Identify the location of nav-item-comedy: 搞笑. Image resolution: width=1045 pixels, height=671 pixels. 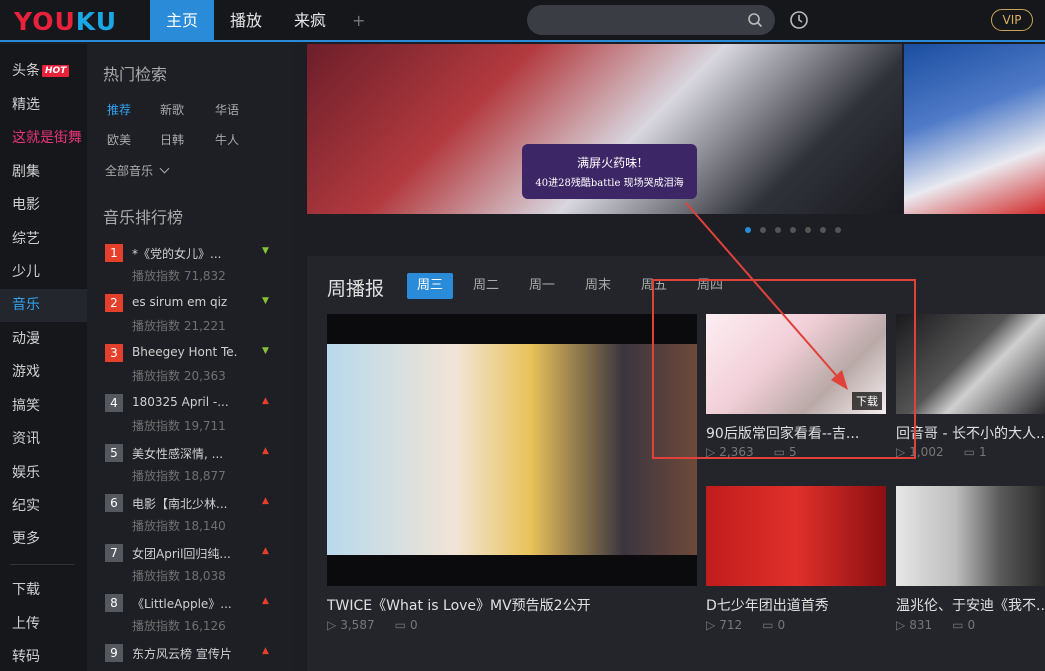
(43, 406).